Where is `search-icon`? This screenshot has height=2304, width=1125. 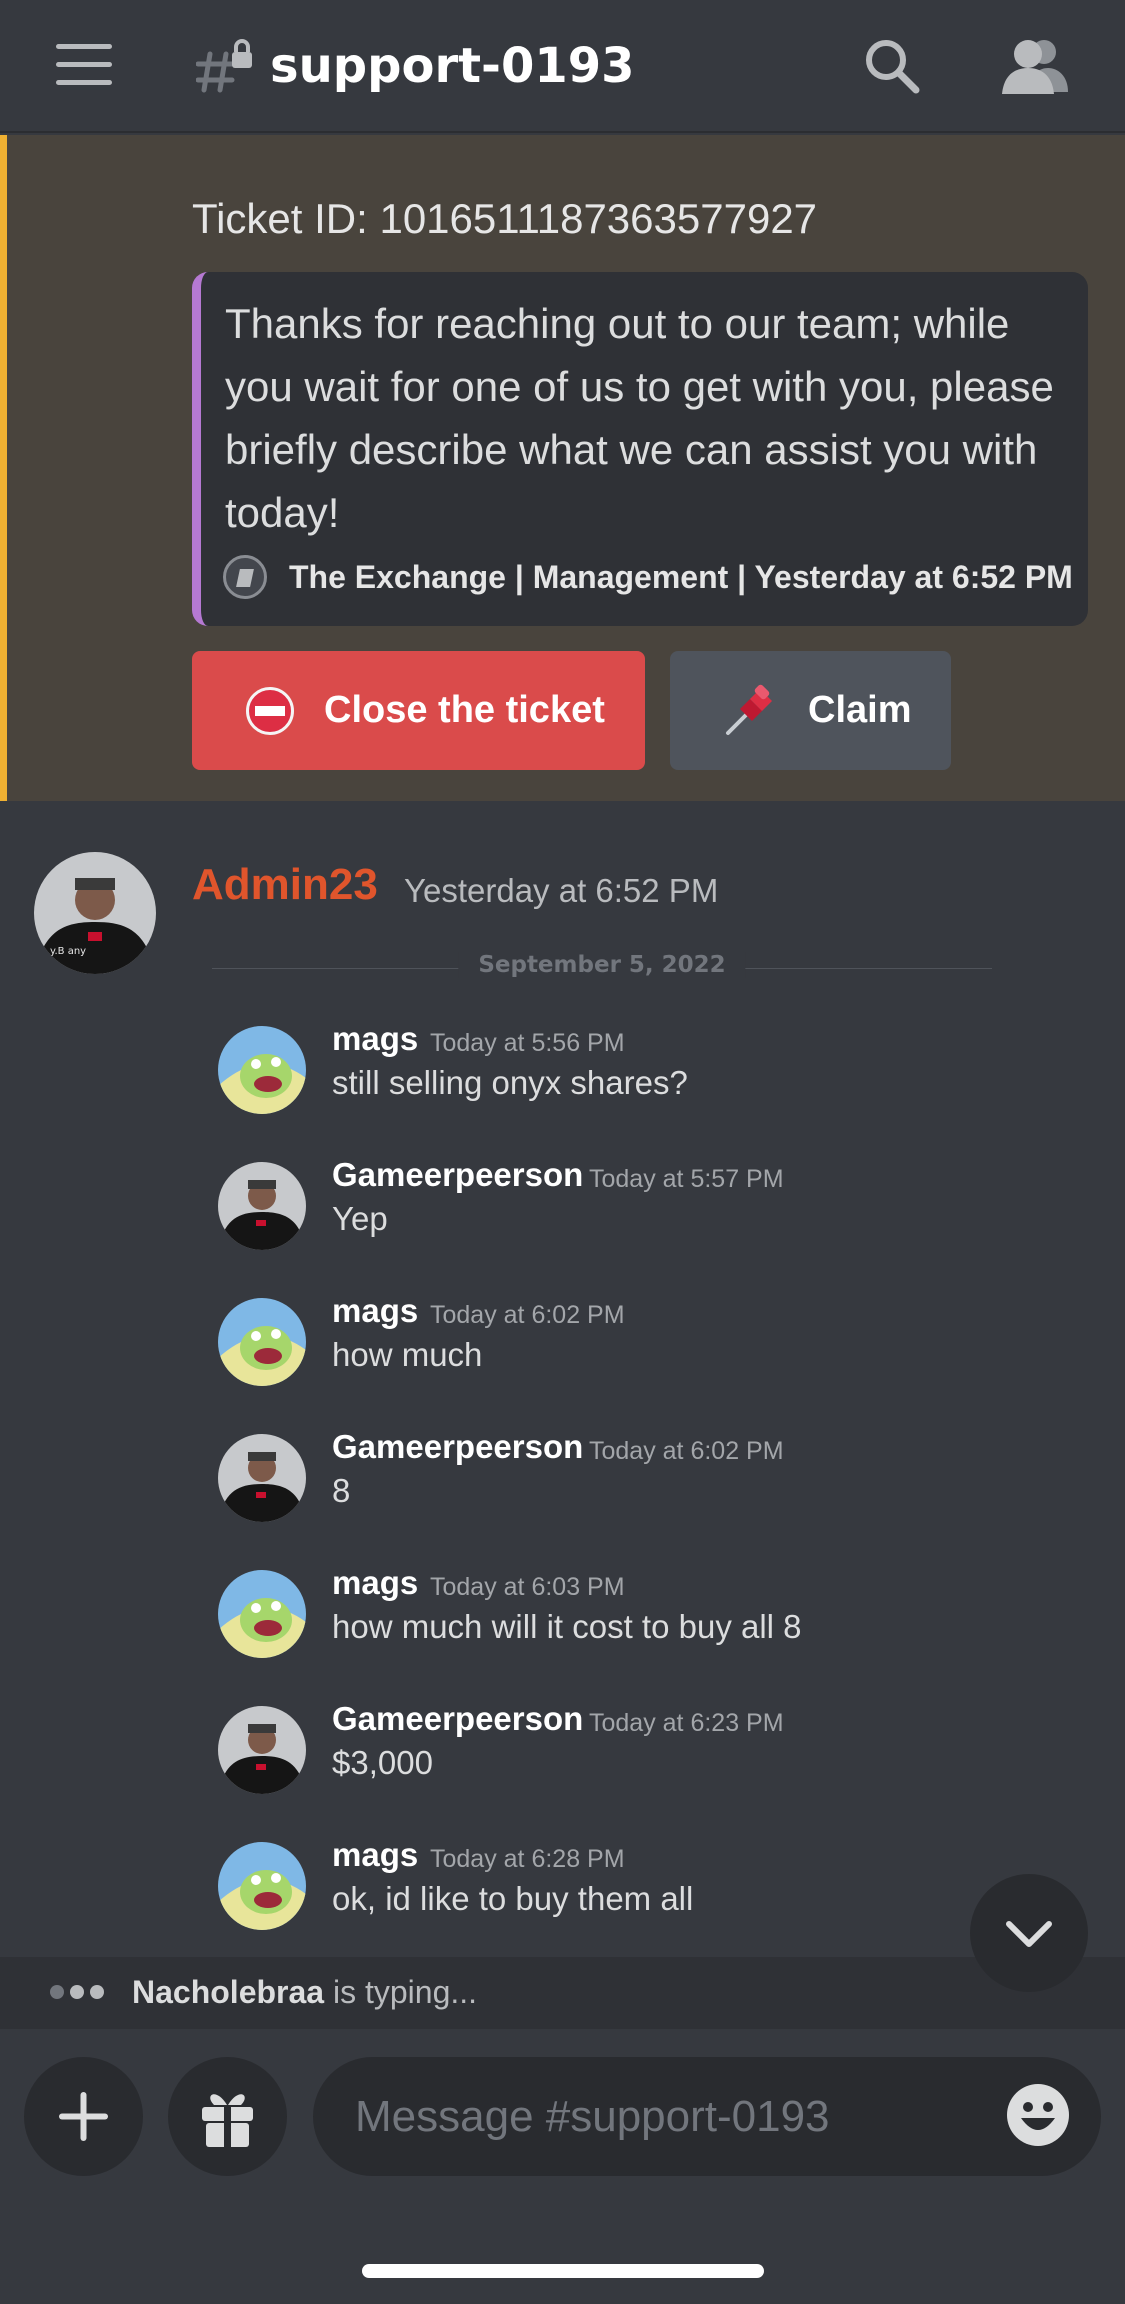 search-icon is located at coordinates (892, 66).